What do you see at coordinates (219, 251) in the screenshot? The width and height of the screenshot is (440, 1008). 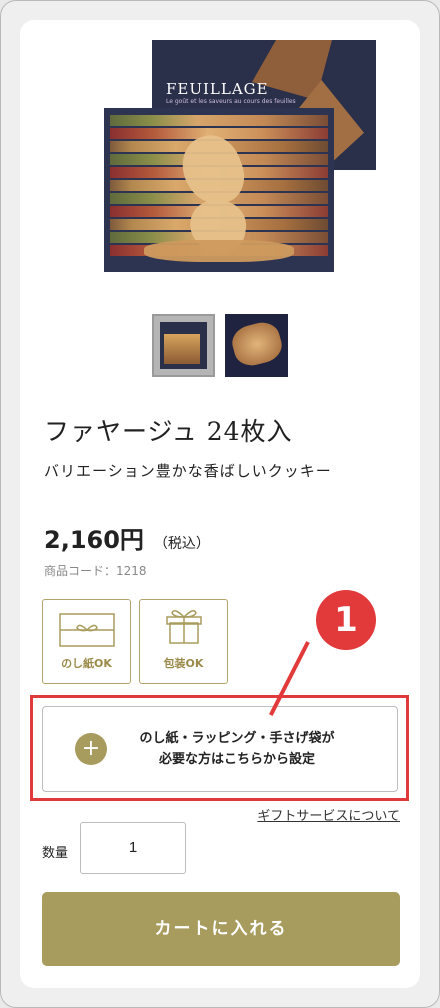 I see `cookie` at bounding box center [219, 251].